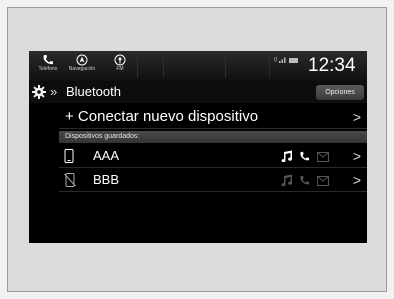 The width and height of the screenshot is (394, 299). Describe the element at coordinates (293, 60) in the screenshot. I see `battery-icon` at that location.